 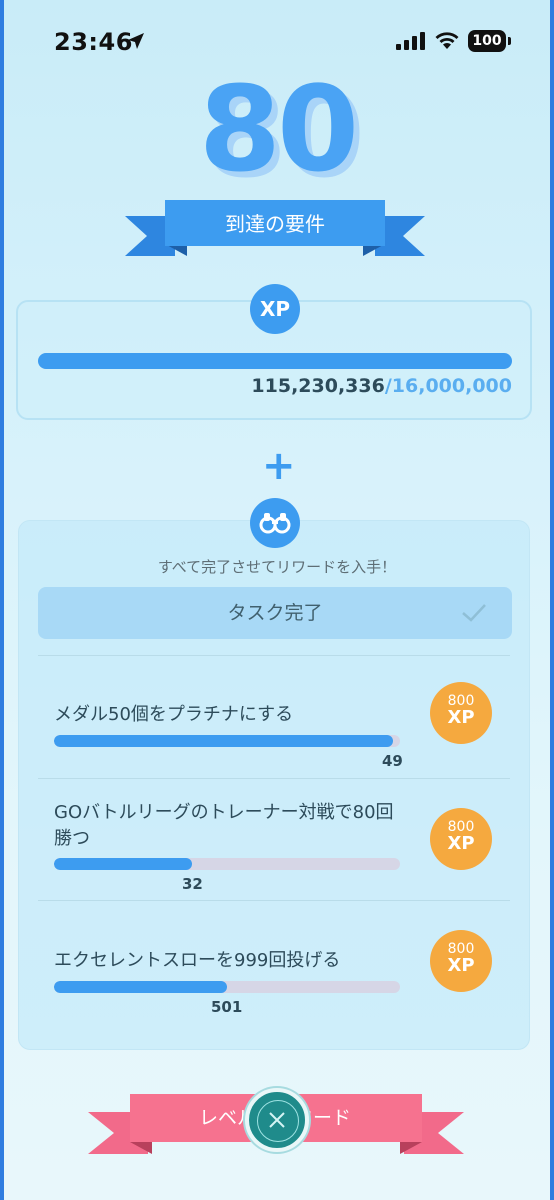 What do you see at coordinates (279, 466) in the screenshot?
I see `plus-sign: +` at bounding box center [279, 466].